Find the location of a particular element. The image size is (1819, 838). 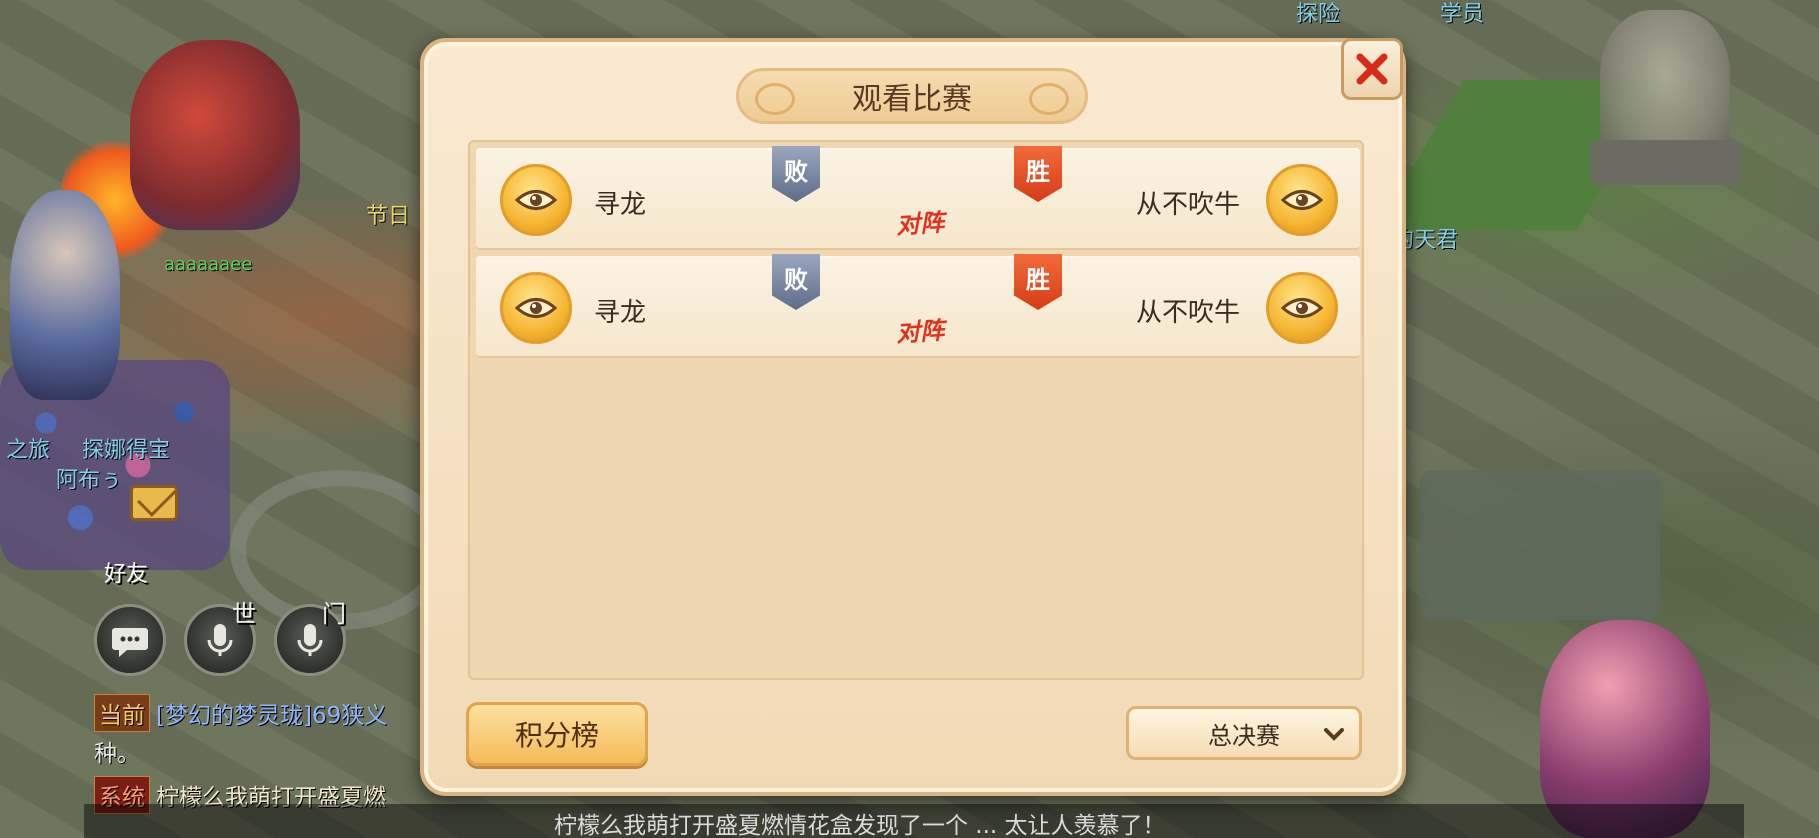

world-channel-tag: 世 is located at coordinates (244, 614).